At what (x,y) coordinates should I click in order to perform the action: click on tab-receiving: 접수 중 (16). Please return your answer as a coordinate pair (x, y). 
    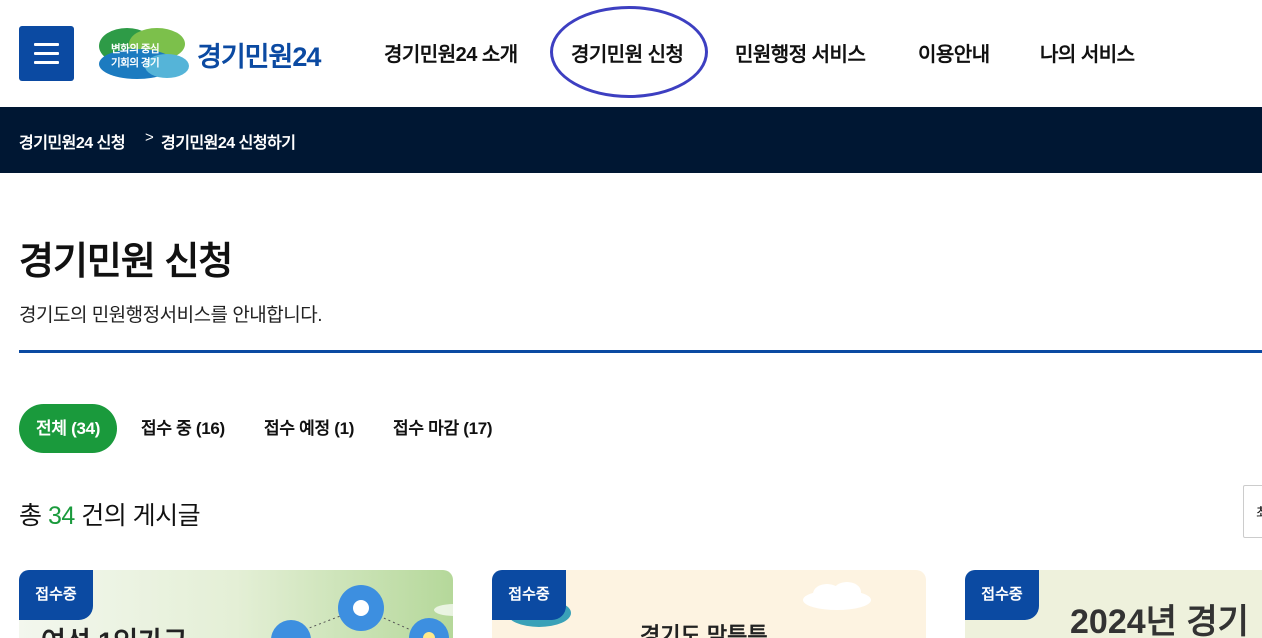
    Looking at the image, I should click on (183, 428).